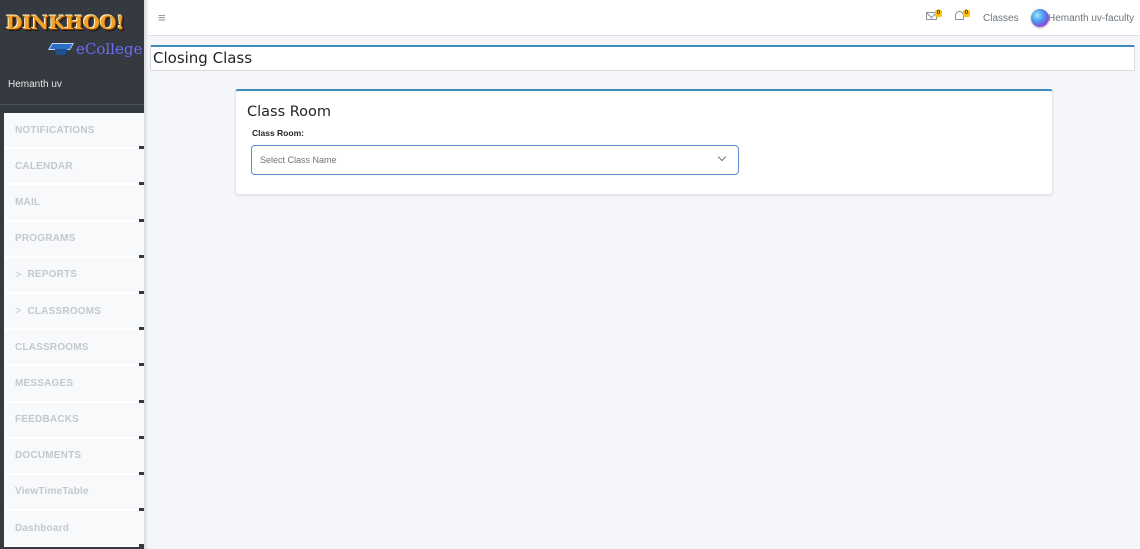 This screenshot has width=1140, height=549. Describe the element at coordinates (74, 167) in the screenshot. I see `sidebar-item-calendar: CALENDAR` at that location.